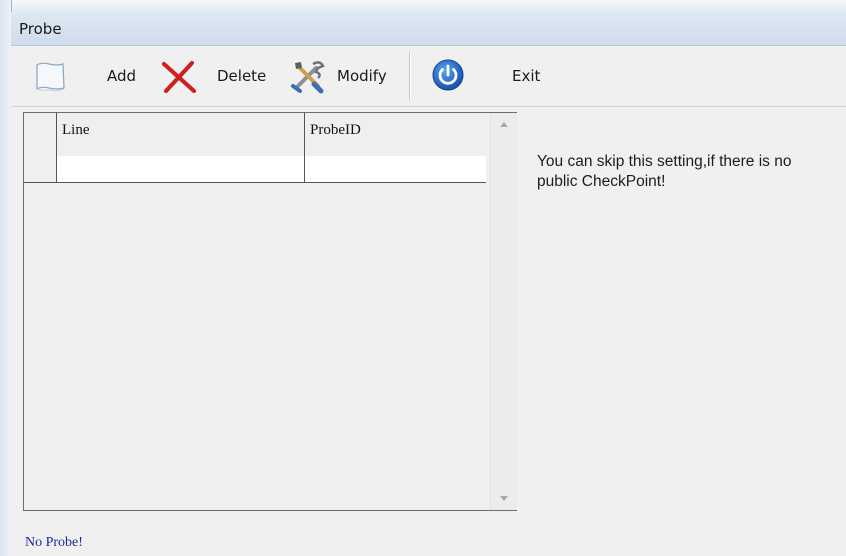  What do you see at coordinates (526, 76) in the screenshot?
I see `exit-button: Exit` at bounding box center [526, 76].